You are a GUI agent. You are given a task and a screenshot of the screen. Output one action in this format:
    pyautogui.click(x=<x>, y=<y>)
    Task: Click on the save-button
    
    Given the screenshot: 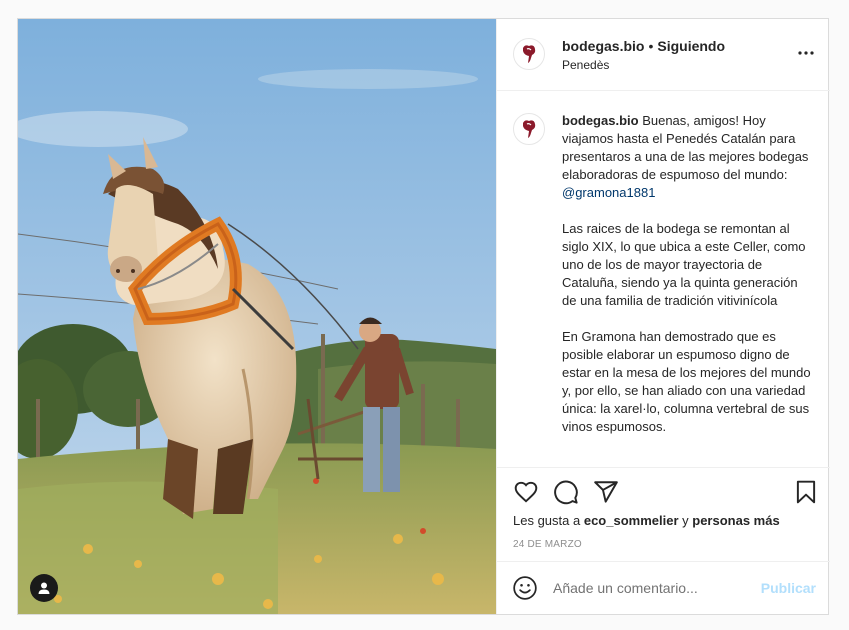 What is the action you would take?
    pyautogui.click(x=806, y=492)
    